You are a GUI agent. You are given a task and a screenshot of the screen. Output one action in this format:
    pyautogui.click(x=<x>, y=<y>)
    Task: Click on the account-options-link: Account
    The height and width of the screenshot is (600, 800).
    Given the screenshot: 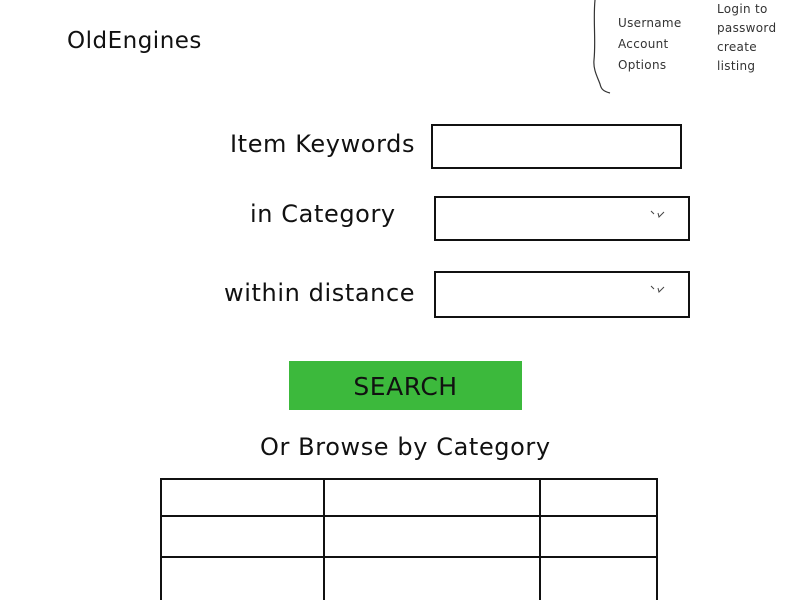 What is the action you would take?
    pyautogui.click(x=650, y=44)
    